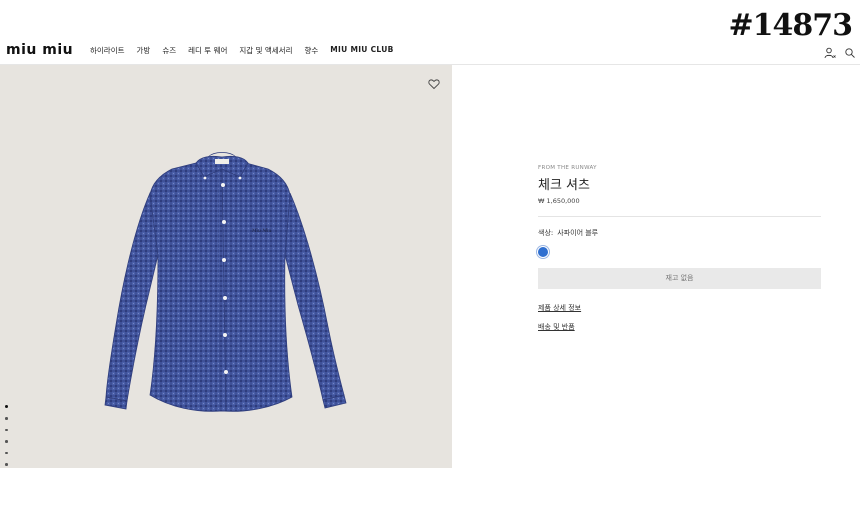  Describe the element at coordinates (434, 82) in the screenshot. I see `heart-icon` at that location.